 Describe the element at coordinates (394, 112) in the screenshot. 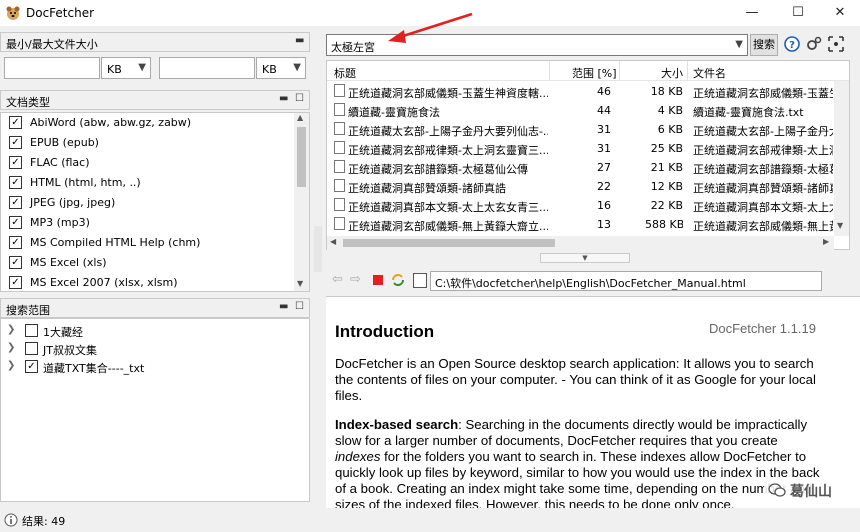

I see `row-title: 續道藏-靈寶施食法` at that location.